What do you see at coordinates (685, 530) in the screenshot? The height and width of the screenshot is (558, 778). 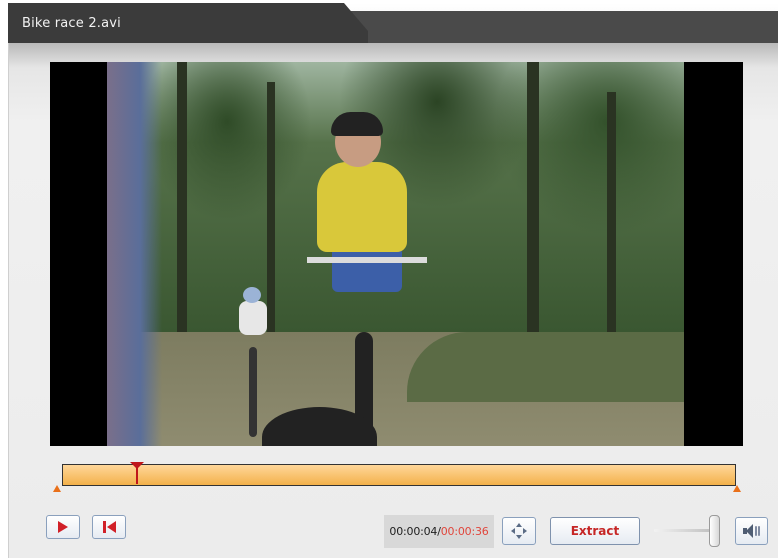 I see `volume-slider-track` at bounding box center [685, 530].